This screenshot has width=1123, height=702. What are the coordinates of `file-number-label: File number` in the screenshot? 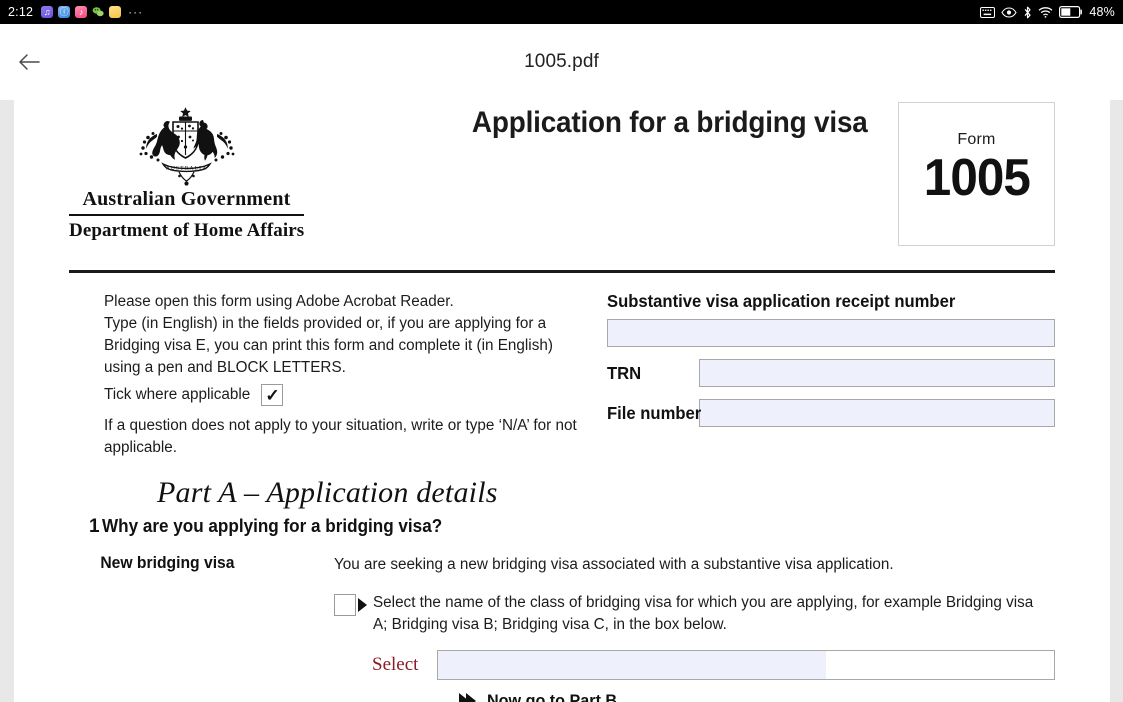 It's located at (654, 412).